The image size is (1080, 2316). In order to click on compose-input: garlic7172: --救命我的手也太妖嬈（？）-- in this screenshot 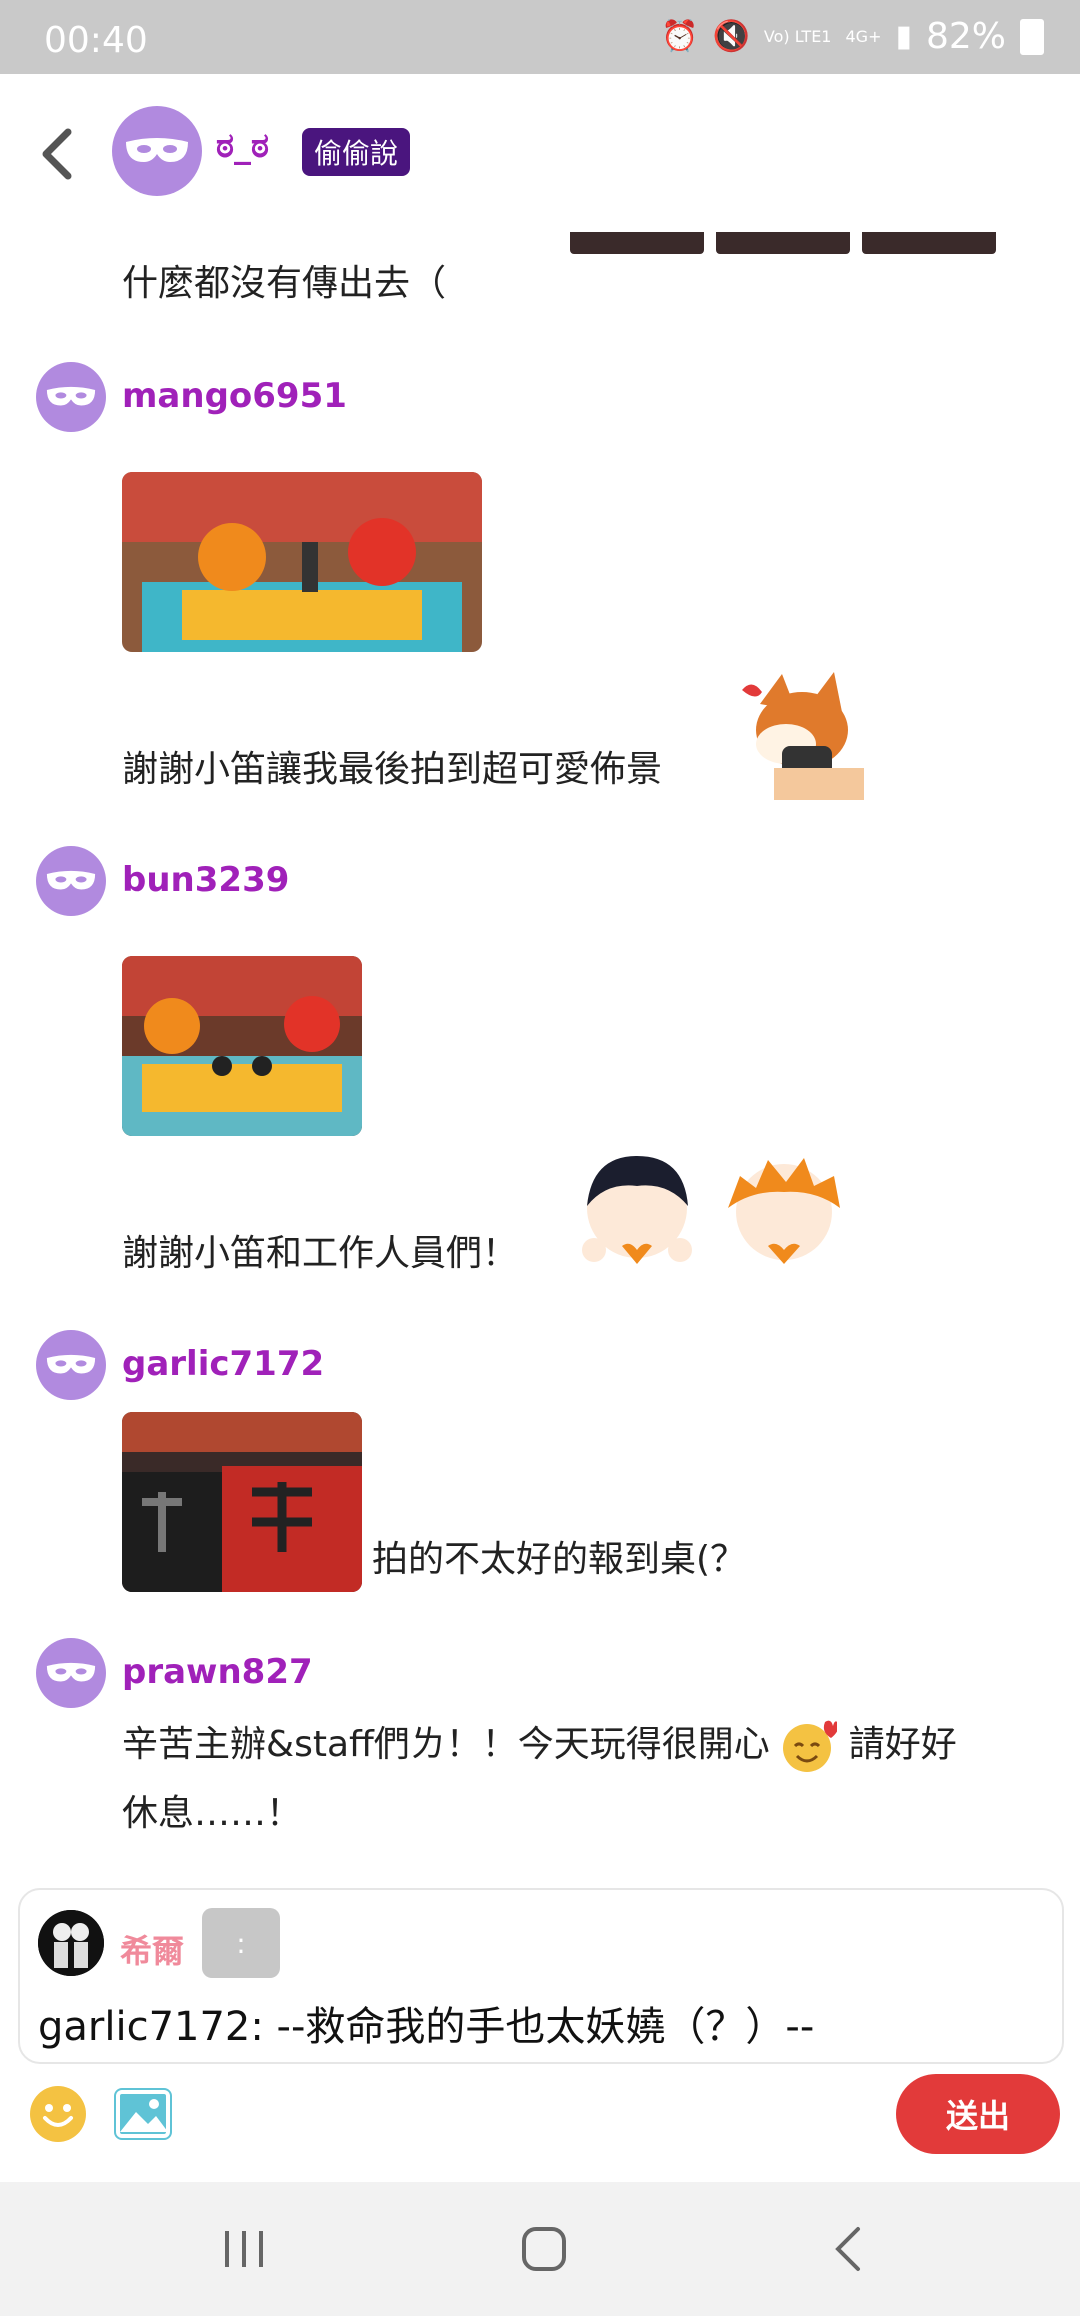, I will do `click(426, 2023)`.